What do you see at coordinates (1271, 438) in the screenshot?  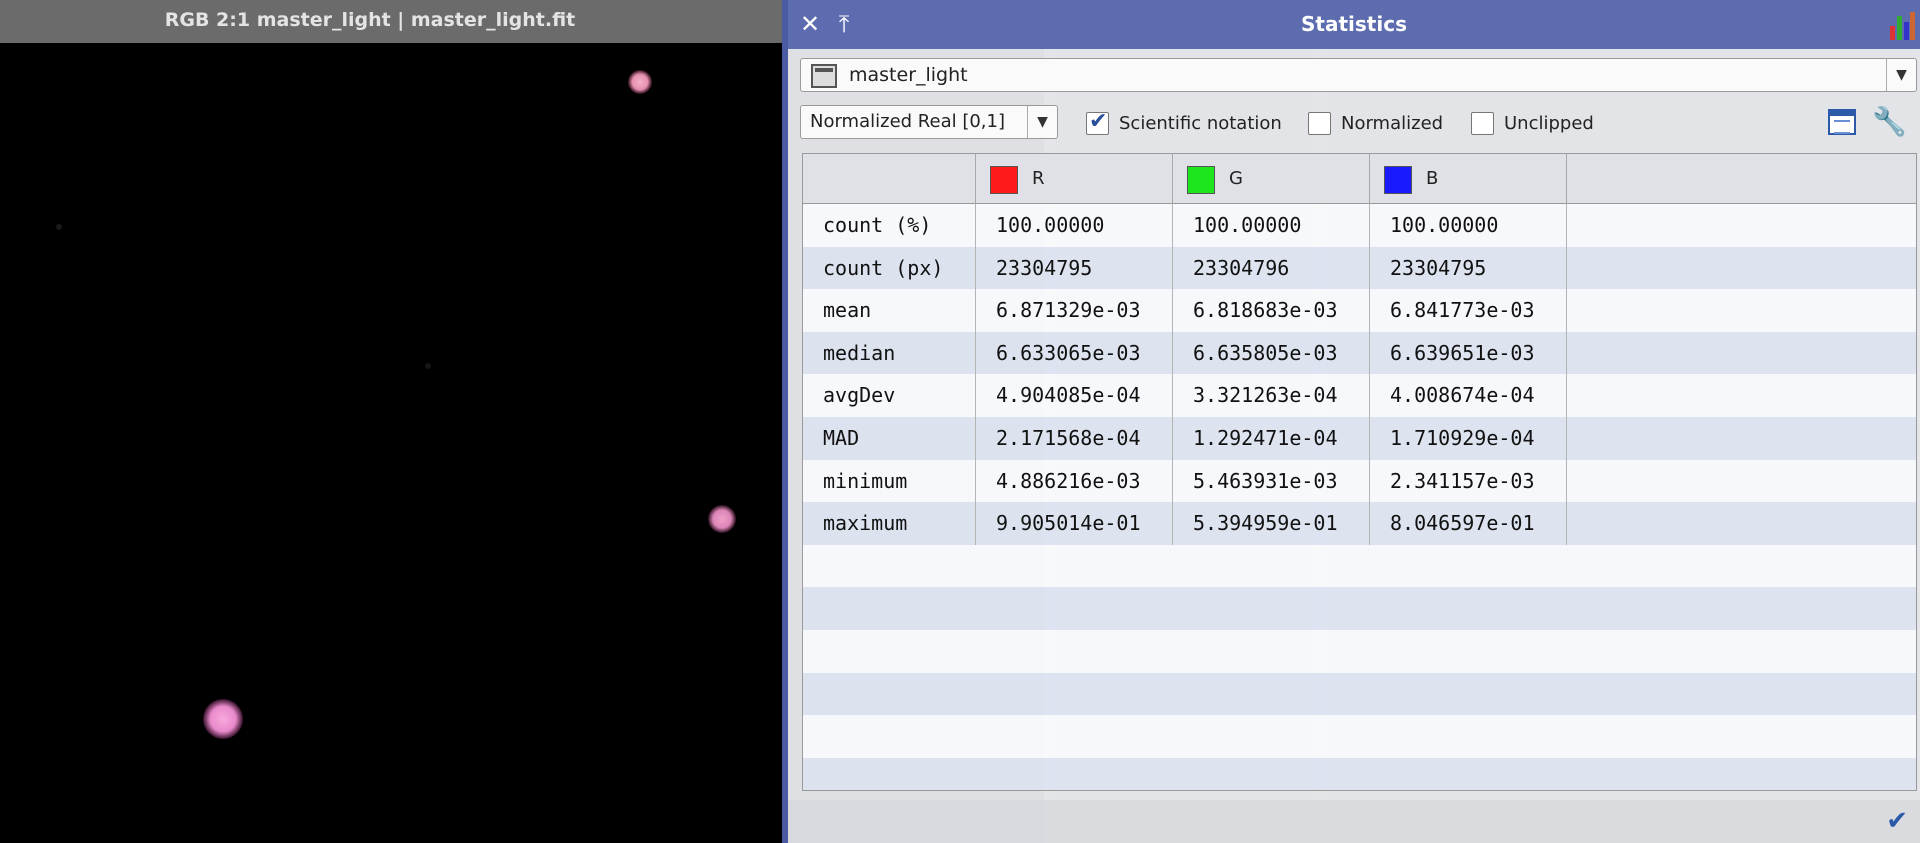 I see `value-g: 1.292471e-04` at bounding box center [1271, 438].